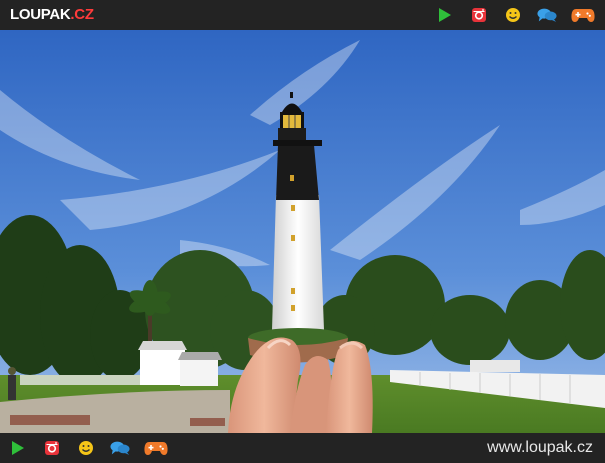 This screenshot has height=463, width=605. Describe the element at coordinates (540, 448) in the screenshot. I see `site-url: www.loupak.cz` at that location.